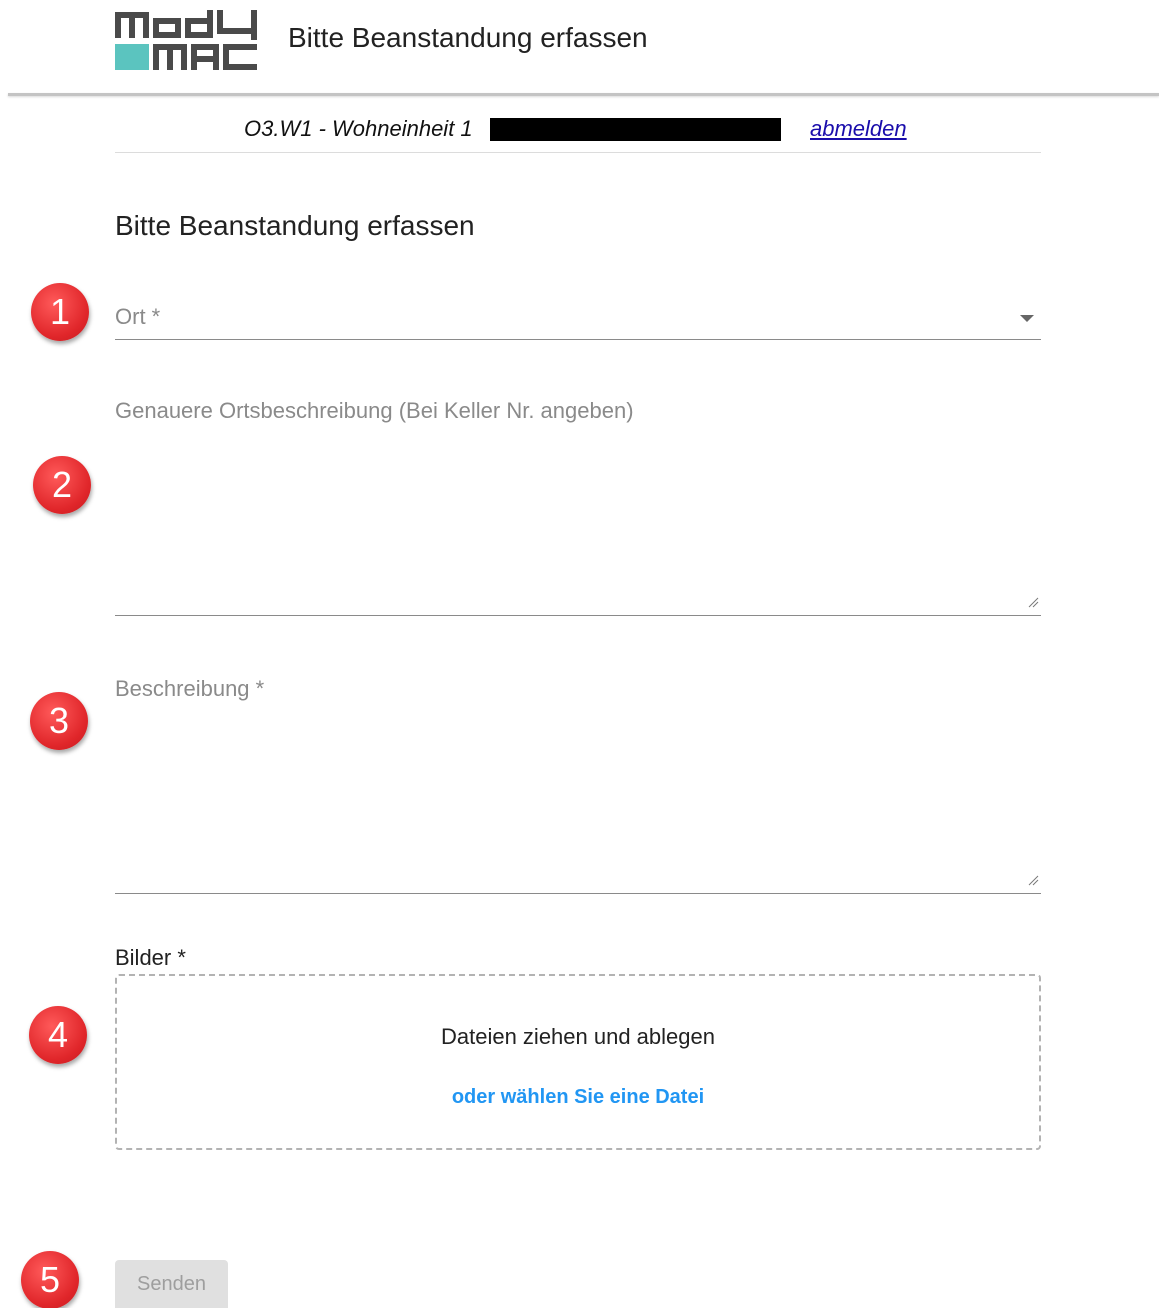  Describe the element at coordinates (190, 688) in the screenshot. I see `description-label: Beschreibung *` at that location.